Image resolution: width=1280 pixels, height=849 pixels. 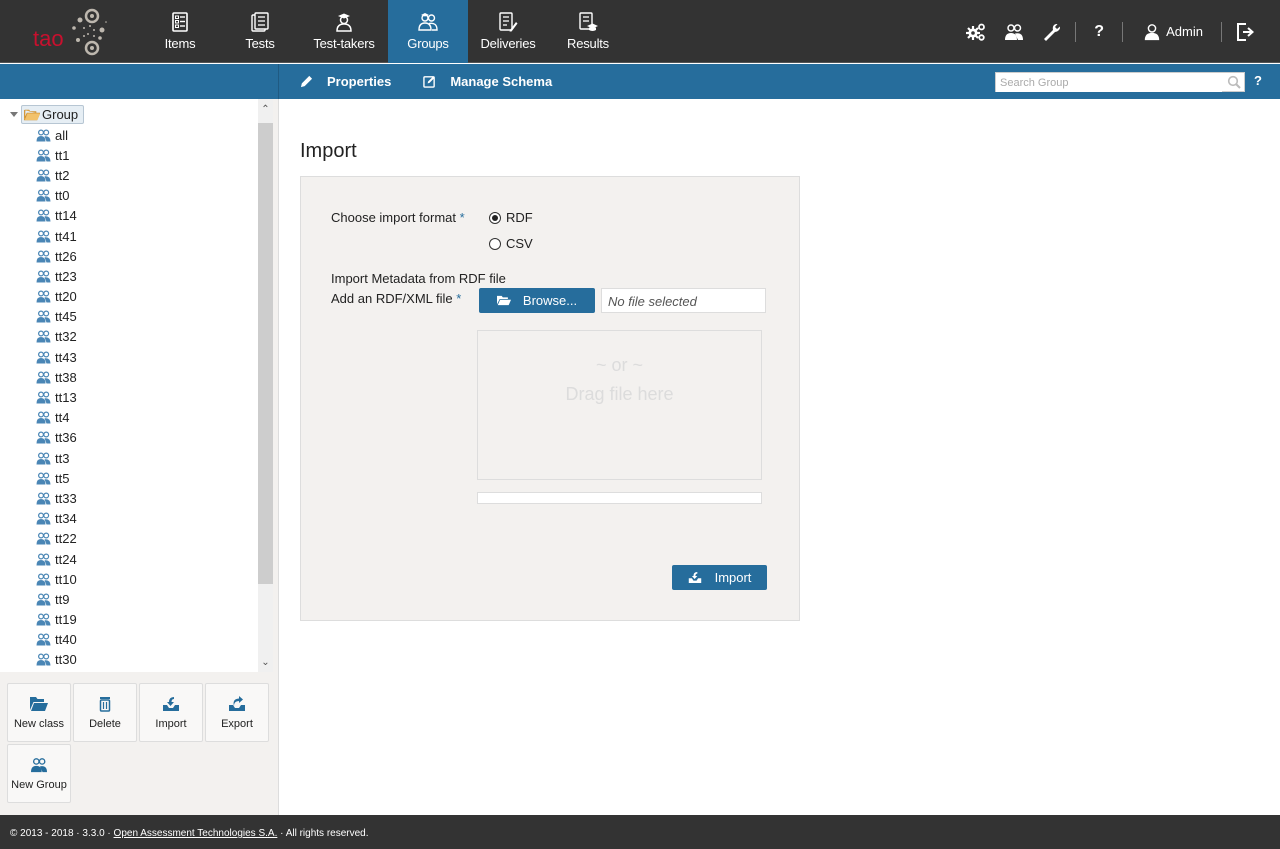 What do you see at coordinates (1234, 82) in the screenshot?
I see `search-icon` at bounding box center [1234, 82].